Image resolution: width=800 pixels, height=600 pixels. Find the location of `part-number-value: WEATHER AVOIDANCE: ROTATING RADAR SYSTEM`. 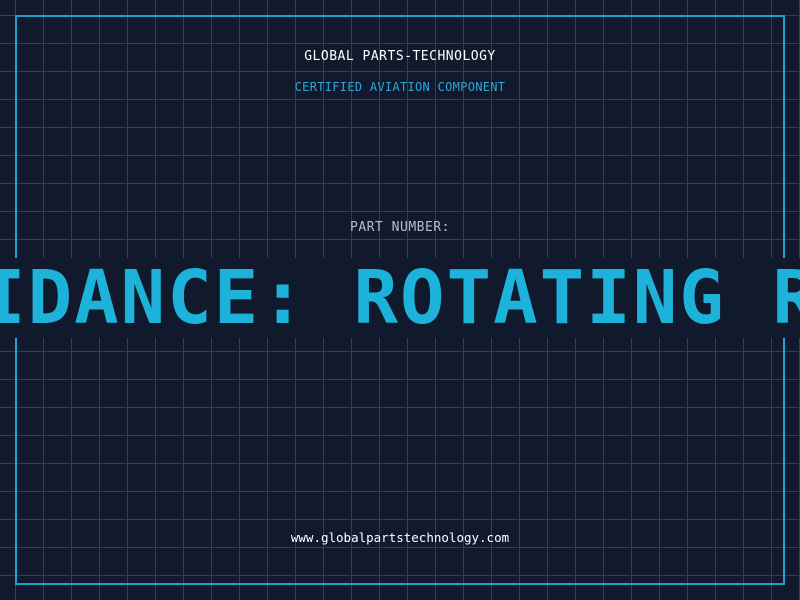

part-number-value: WEATHER AVOIDANCE: ROTATING RADAR SYSTEM is located at coordinates (400, 298).